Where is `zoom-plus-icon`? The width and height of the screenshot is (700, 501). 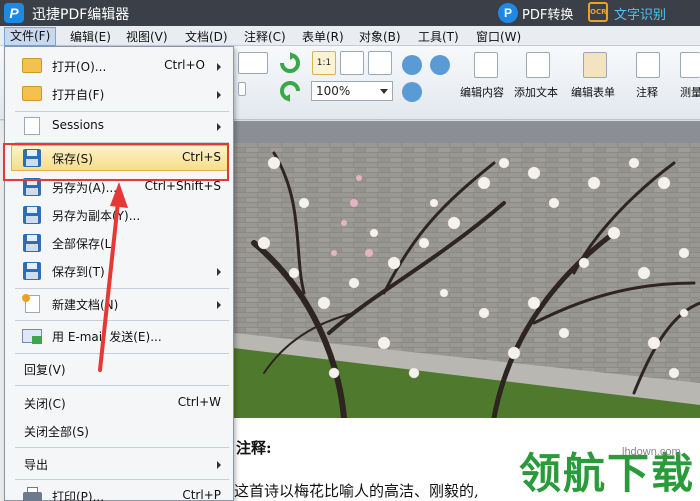
zoom-plus-icon is located at coordinates (412, 92).